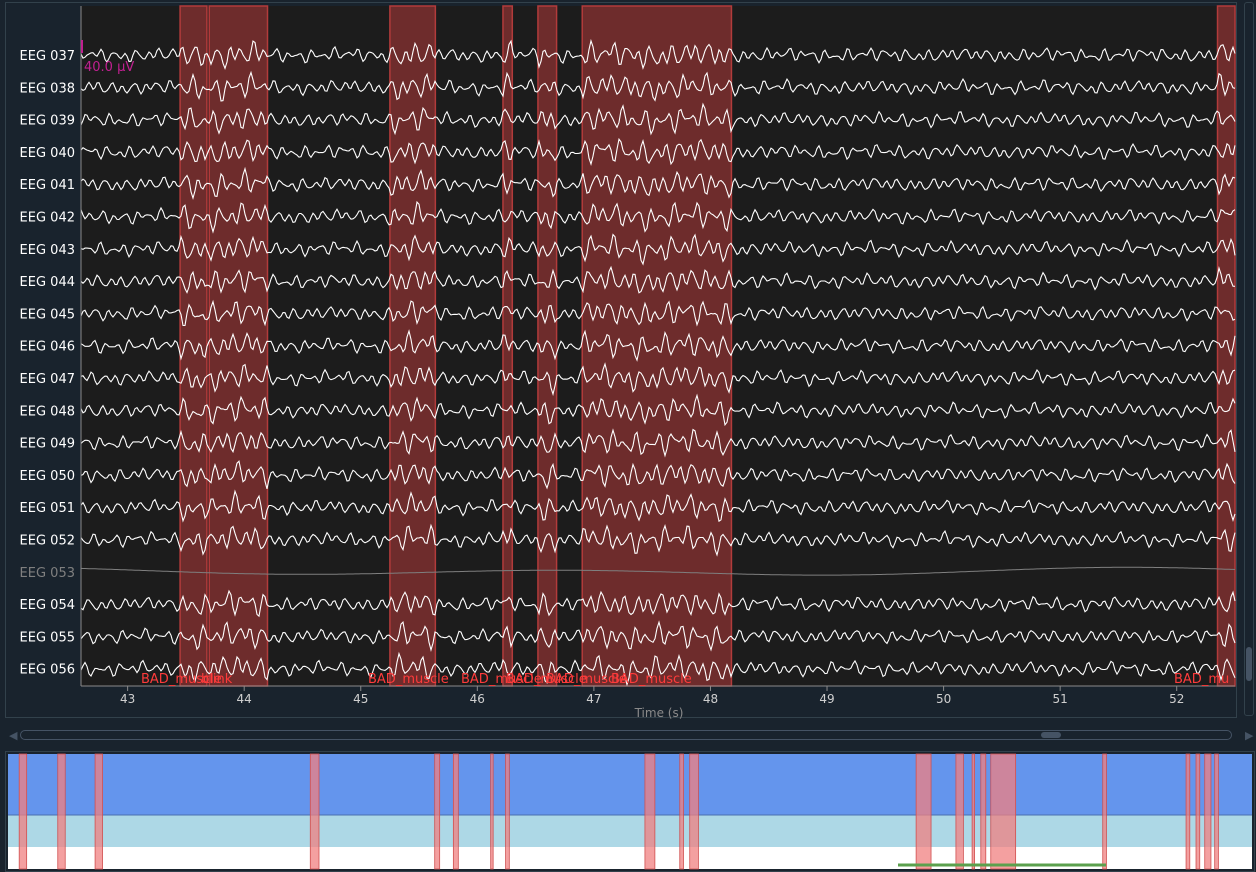 This screenshot has width=1256, height=872. Describe the element at coordinates (47, 153) in the screenshot. I see `channel-label: EEG 040` at that location.